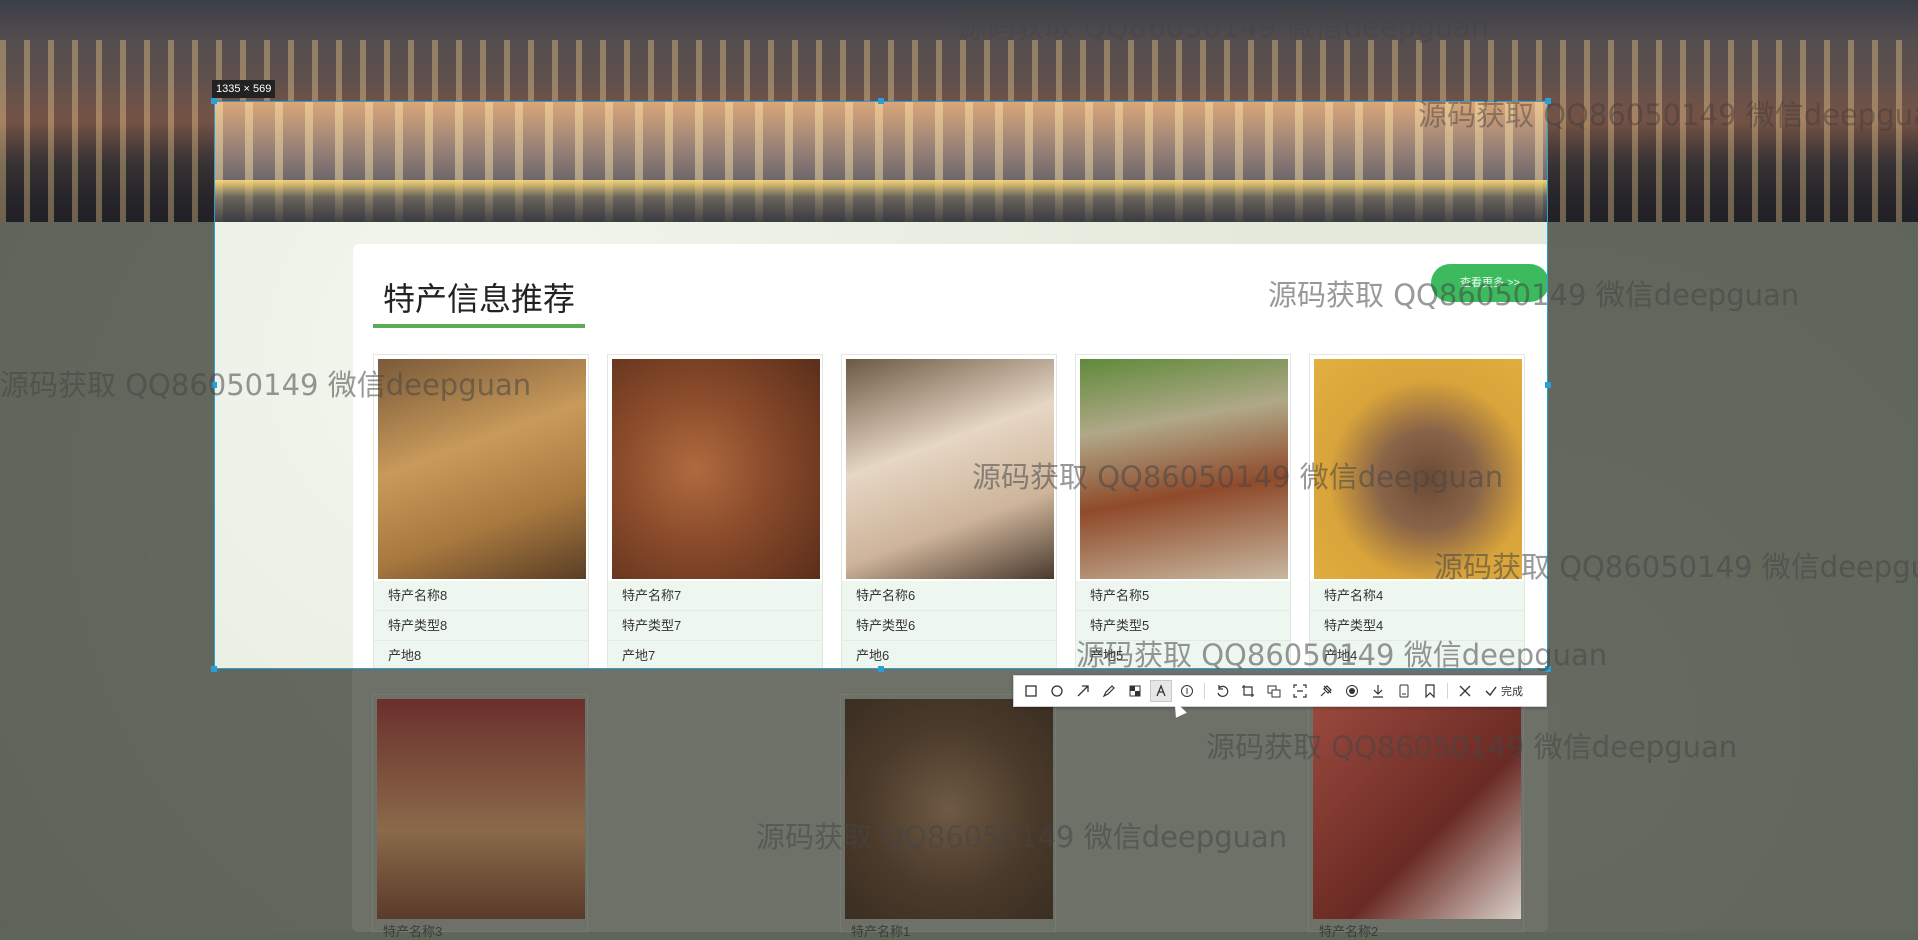  I want to click on done-button: 完成, so click(1503, 691).